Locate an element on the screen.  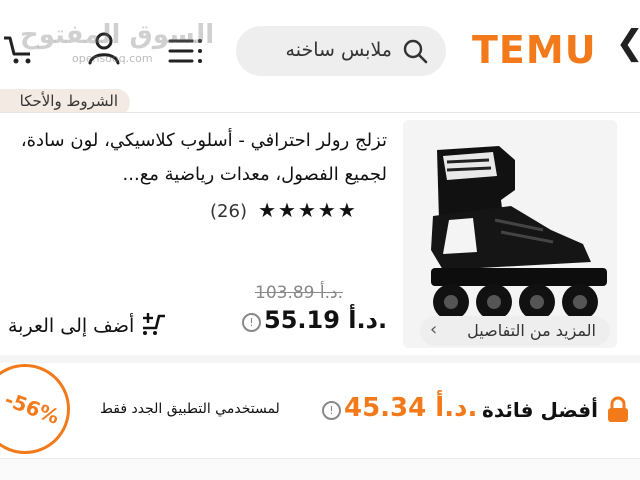
watermark-subtext: opensooq.com is located at coordinates (112, 58).